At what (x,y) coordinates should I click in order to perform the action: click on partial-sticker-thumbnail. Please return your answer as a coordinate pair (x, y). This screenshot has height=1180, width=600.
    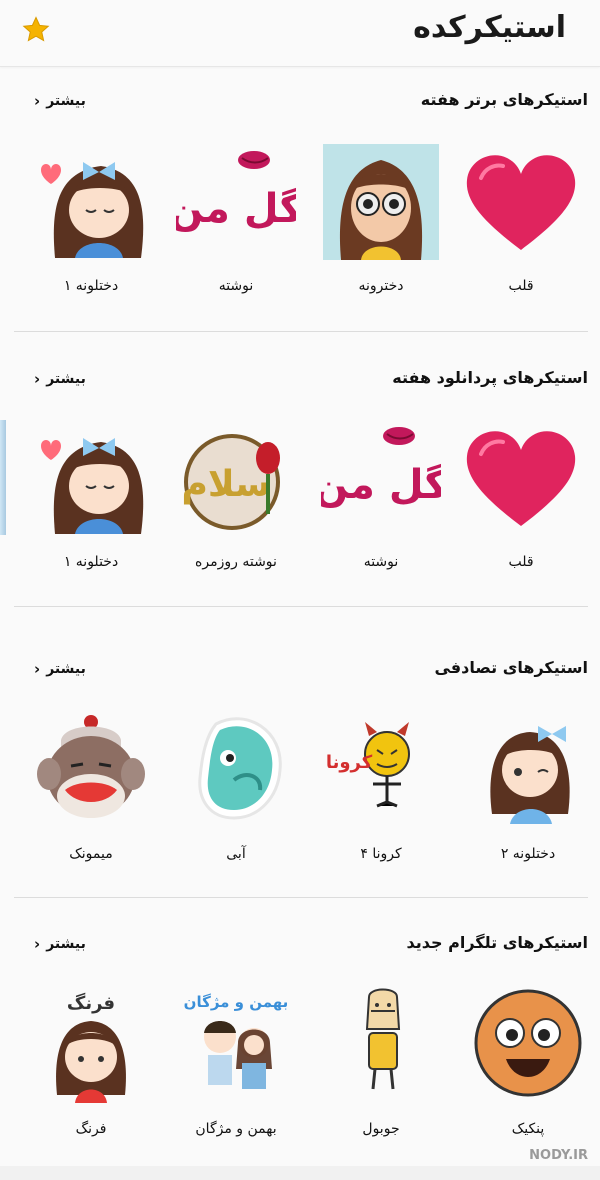
    Looking at the image, I should click on (3, 477).